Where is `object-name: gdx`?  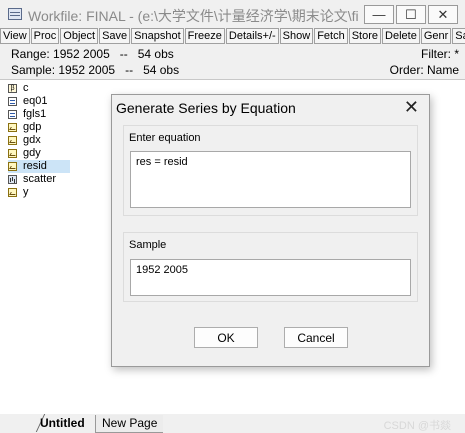 object-name: gdx is located at coordinates (32, 140).